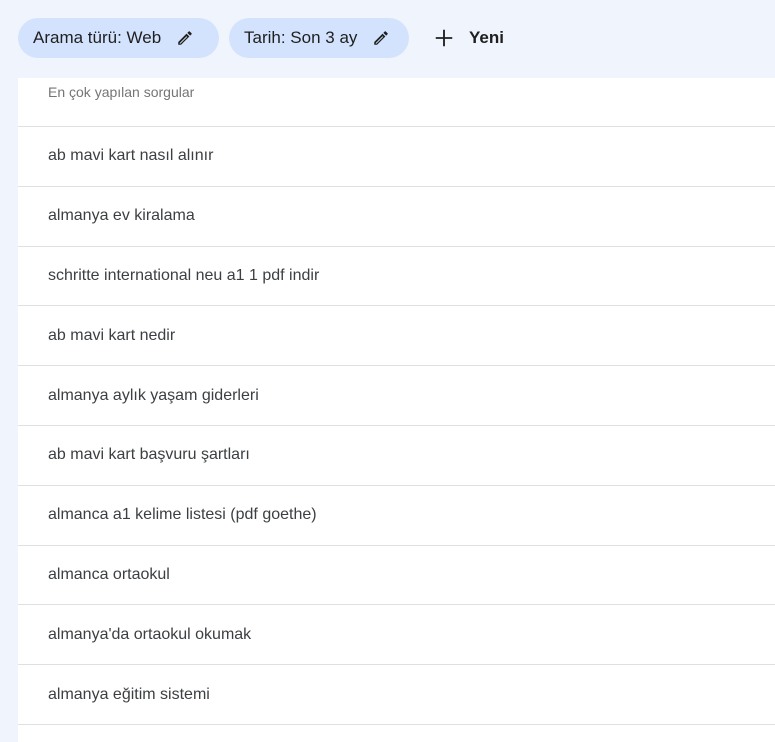 The image size is (775, 742). What do you see at coordinates (112, 335) in the screenshot?
I see `query-text: ab mavi kart nedir` at bounding box center [112, 335].